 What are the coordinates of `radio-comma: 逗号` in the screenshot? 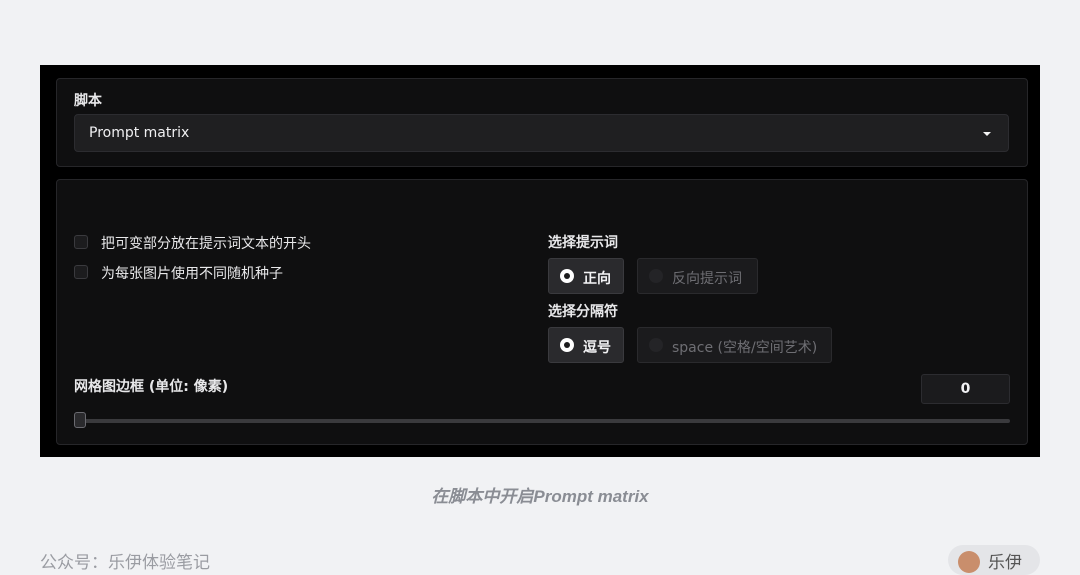 It's located at (586, 345).